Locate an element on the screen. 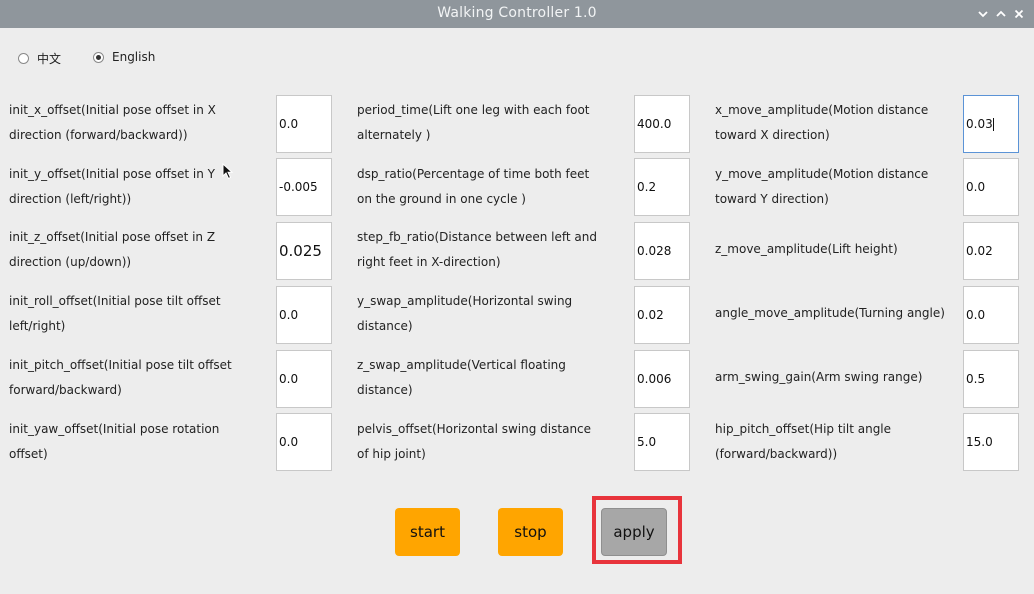 The image size is (1034, 594). language-label-english: English is located at coordinates (134, 57).